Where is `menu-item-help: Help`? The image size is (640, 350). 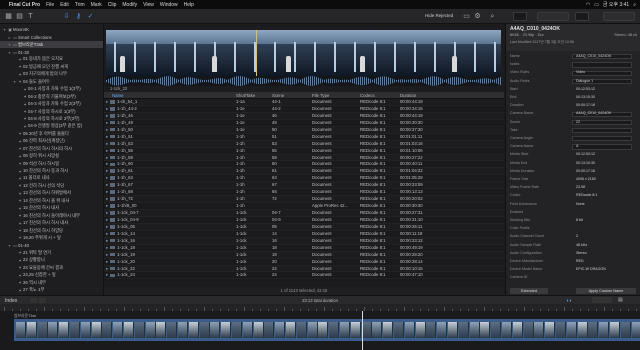
menu-item-help: Help is located at coordinates (189, 5).